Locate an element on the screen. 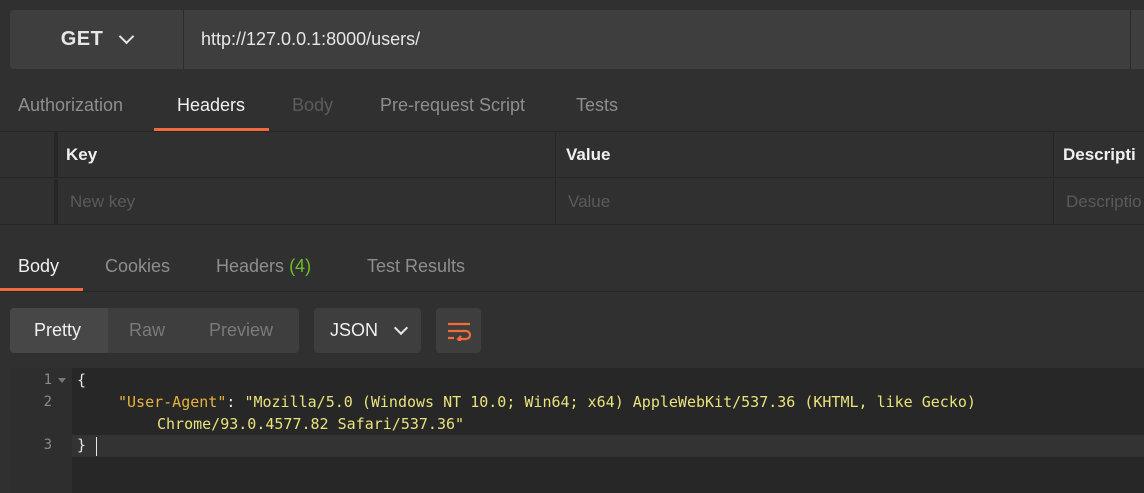 The image size is (1144, 493). fold-arrow-icon is located at coordinates (62, 380).